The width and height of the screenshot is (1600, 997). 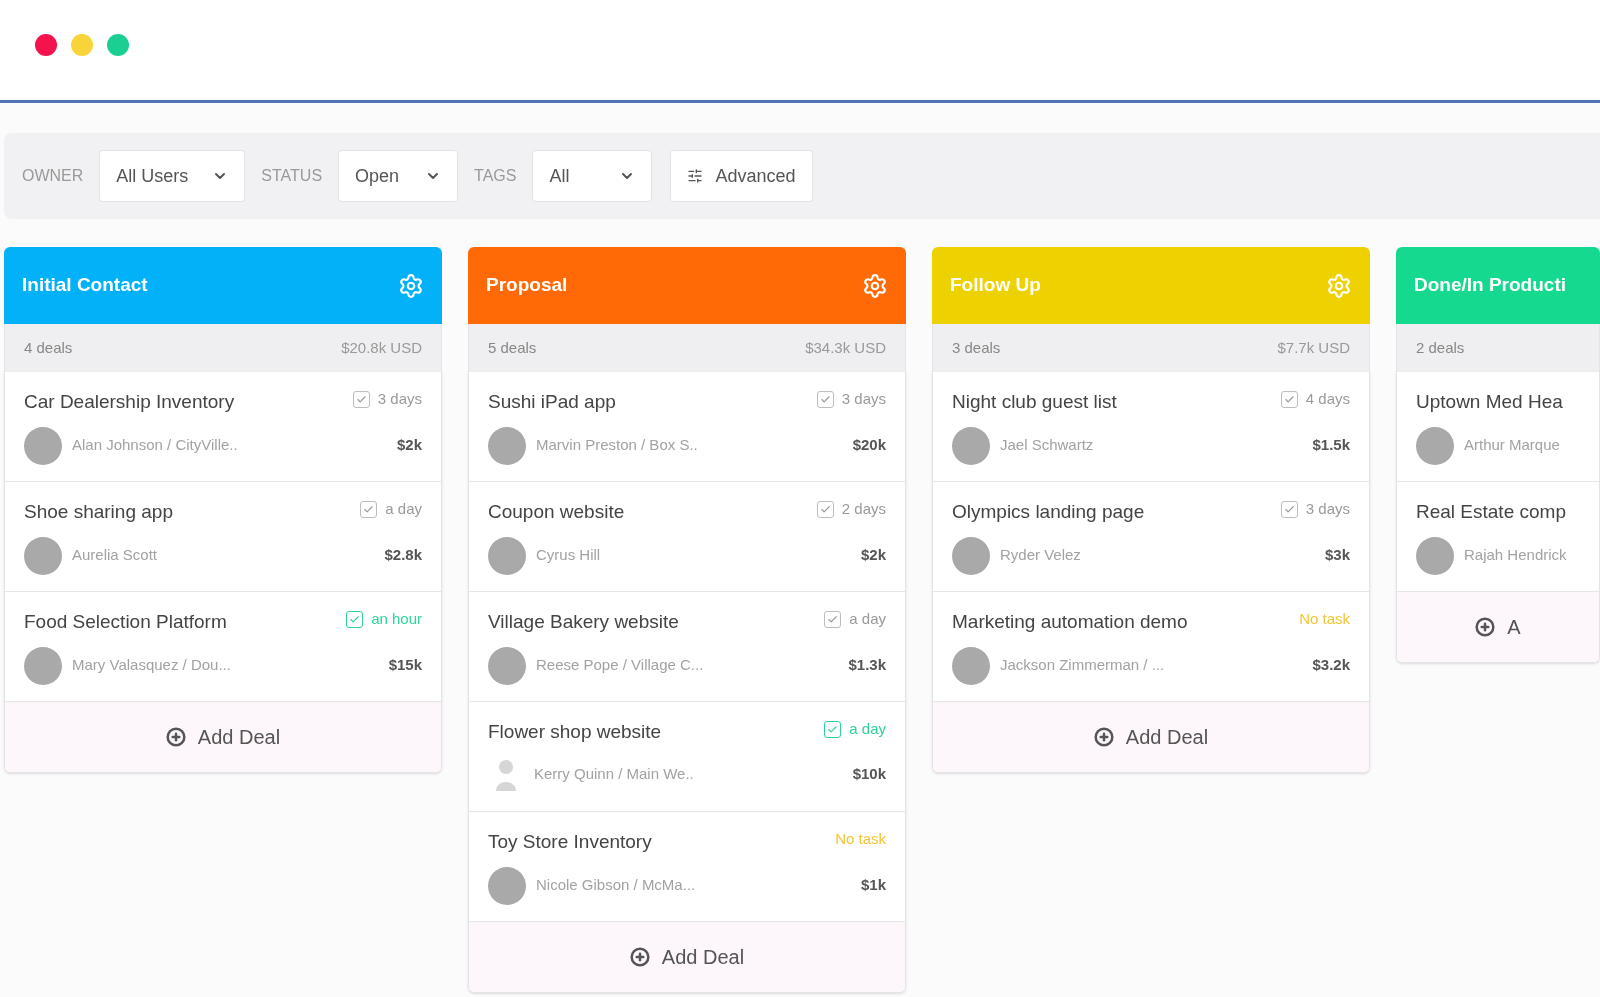 I want to click on deal-title: Night club guest list, so click(x=1034, y=402).